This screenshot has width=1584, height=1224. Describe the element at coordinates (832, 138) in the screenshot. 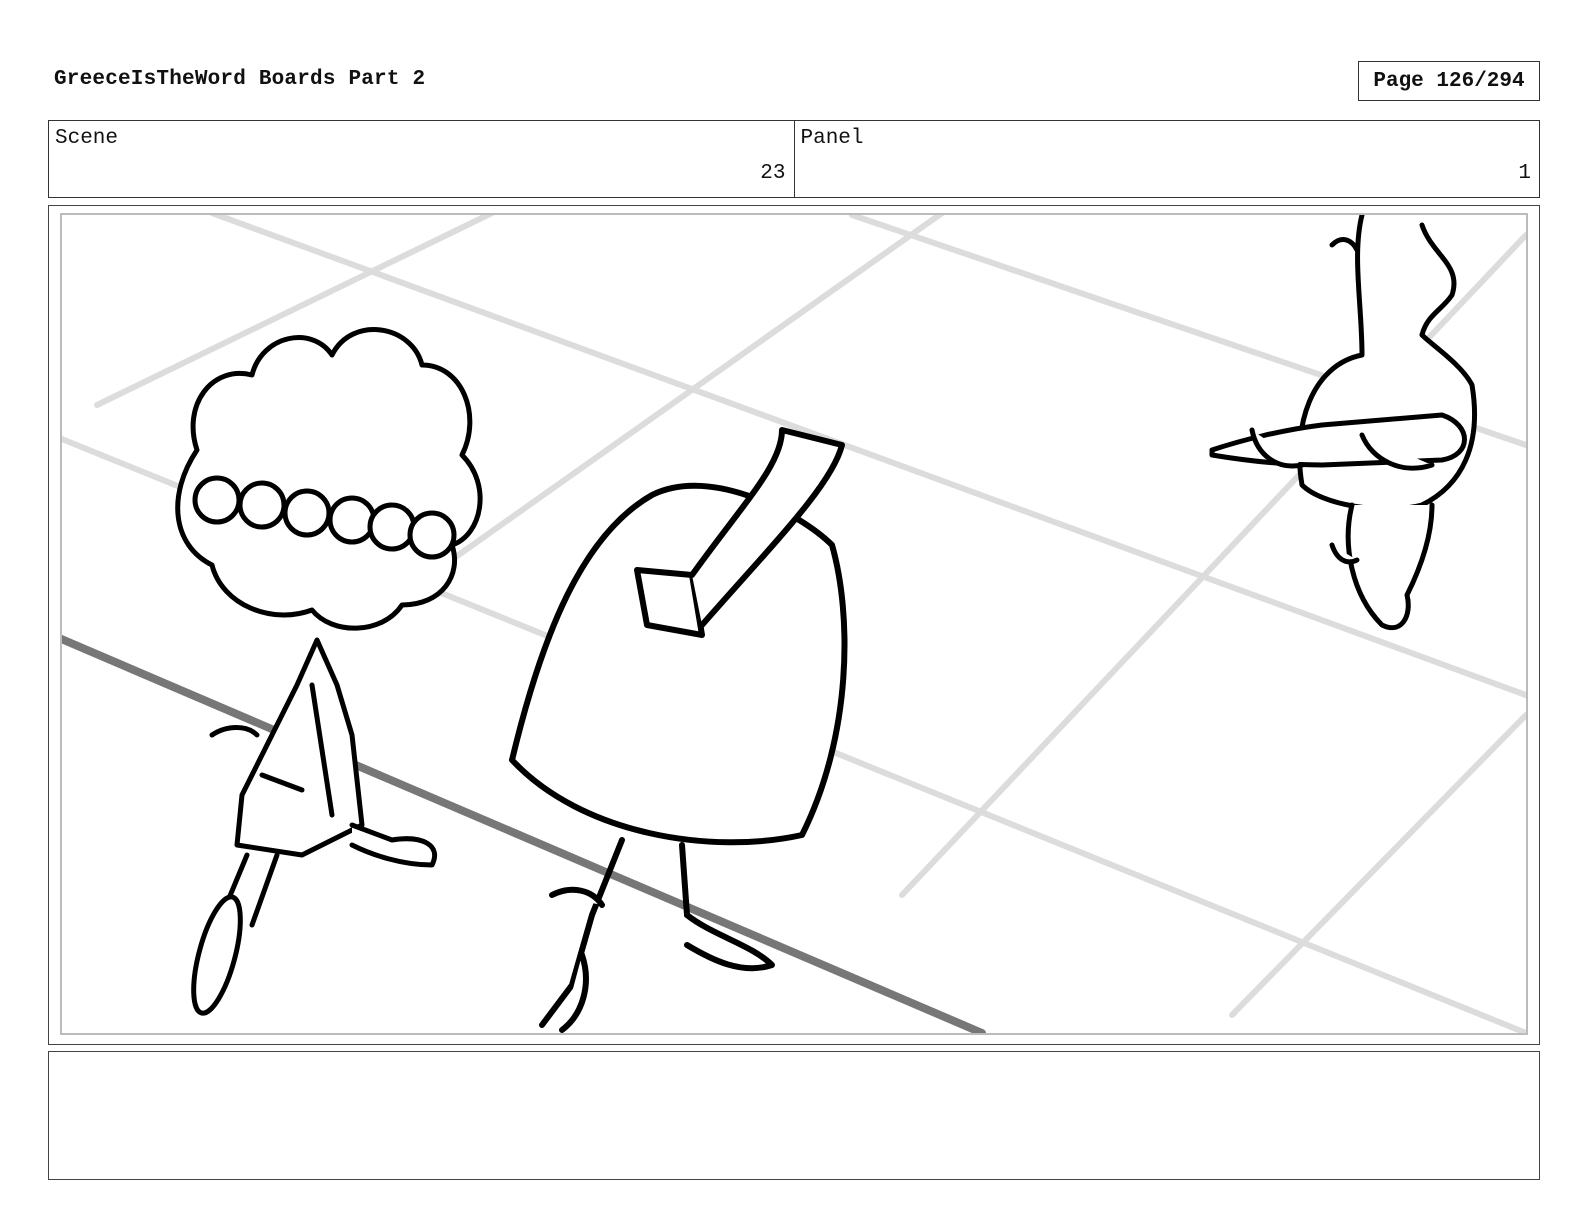

I see `panel-label: Panel` at that location.